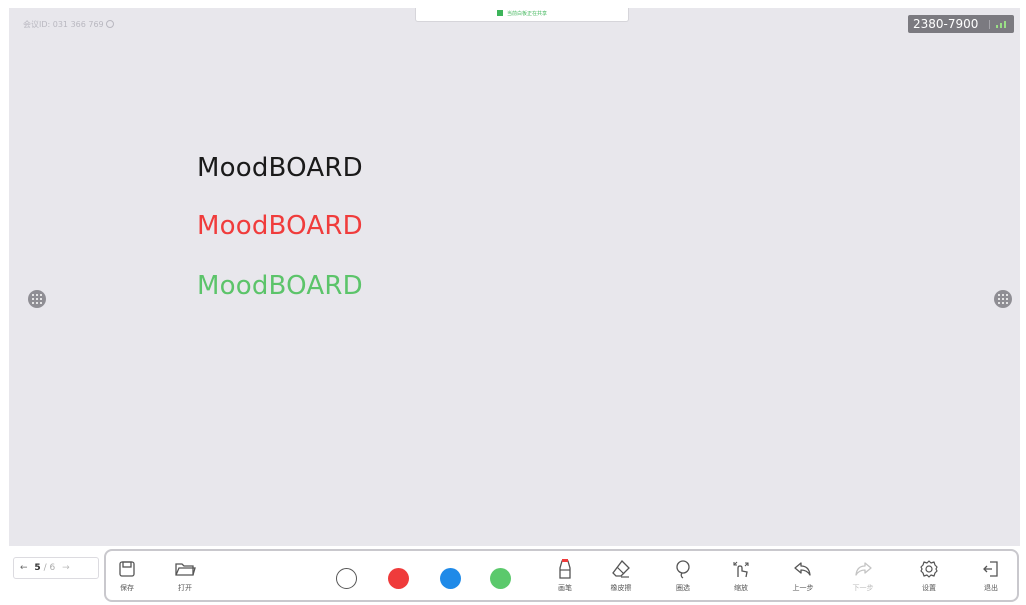 The height and width of the screenshot is (605, 1026). I want to click on left-menu-button, so click(37, 299).